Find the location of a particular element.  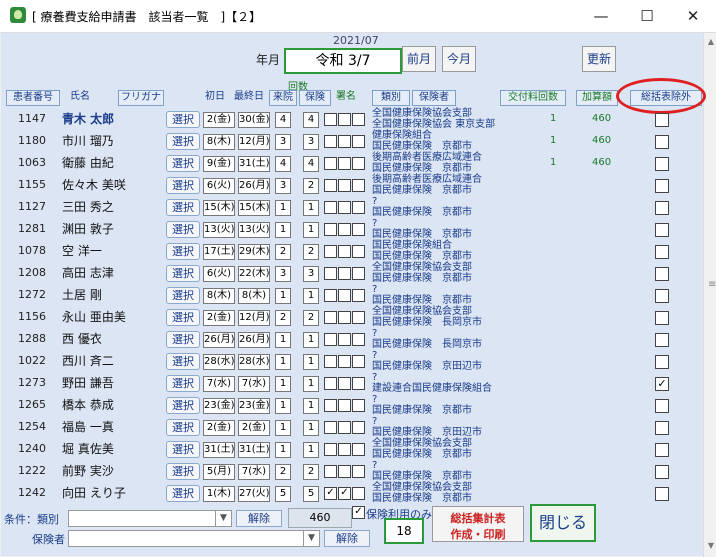

visits-field: 5 is located at coordinates (283, 494).